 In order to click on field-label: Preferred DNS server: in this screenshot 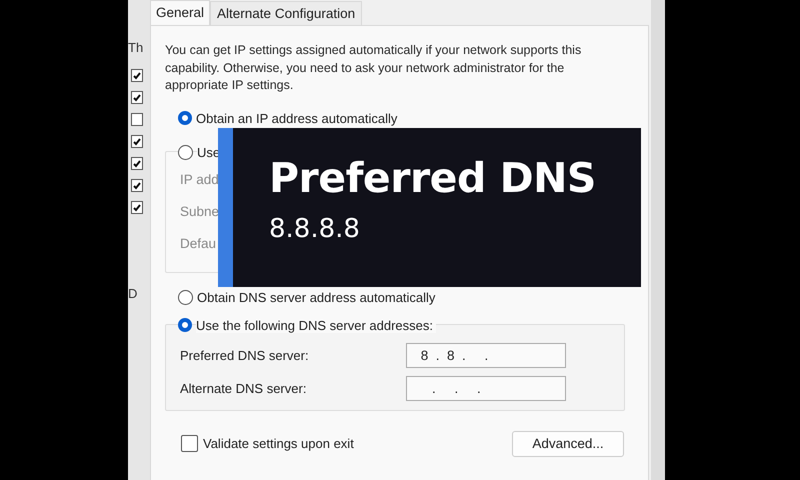, I will do `click(245, 355)`.